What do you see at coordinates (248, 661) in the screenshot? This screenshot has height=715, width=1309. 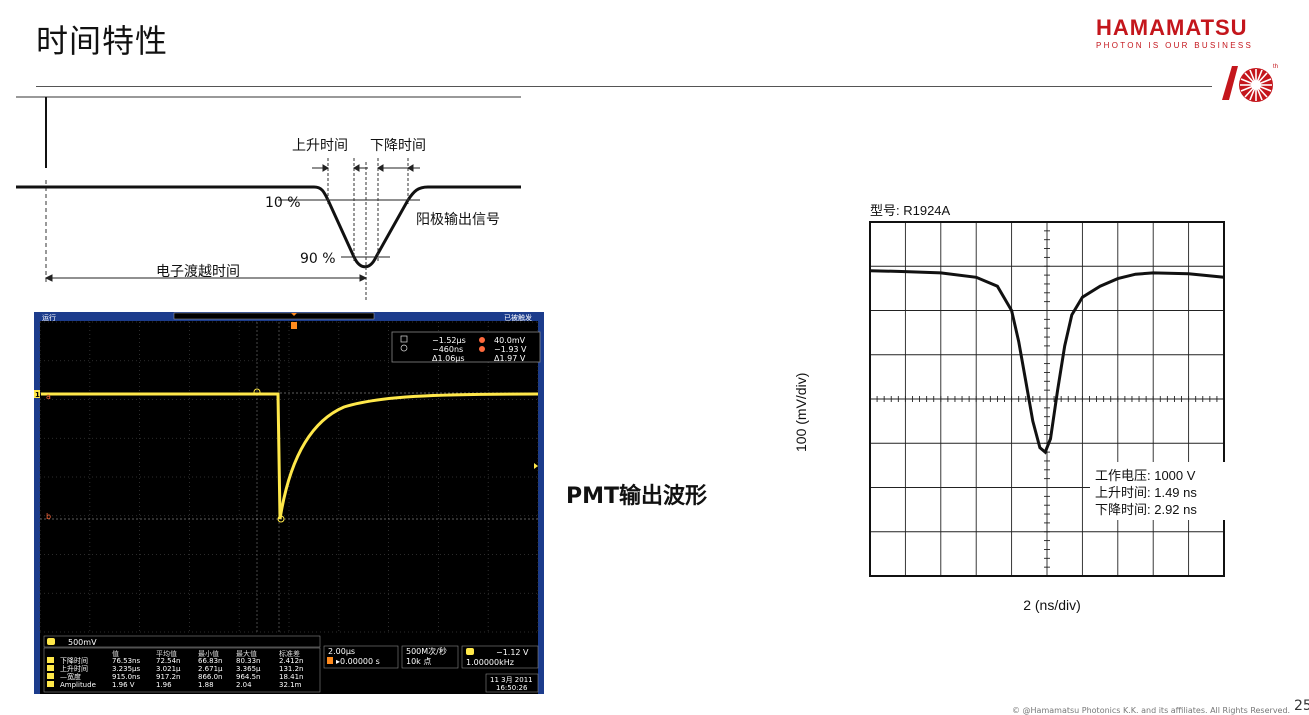 I see `meas-cell: 80.33n` at bounding box center [248, 661].